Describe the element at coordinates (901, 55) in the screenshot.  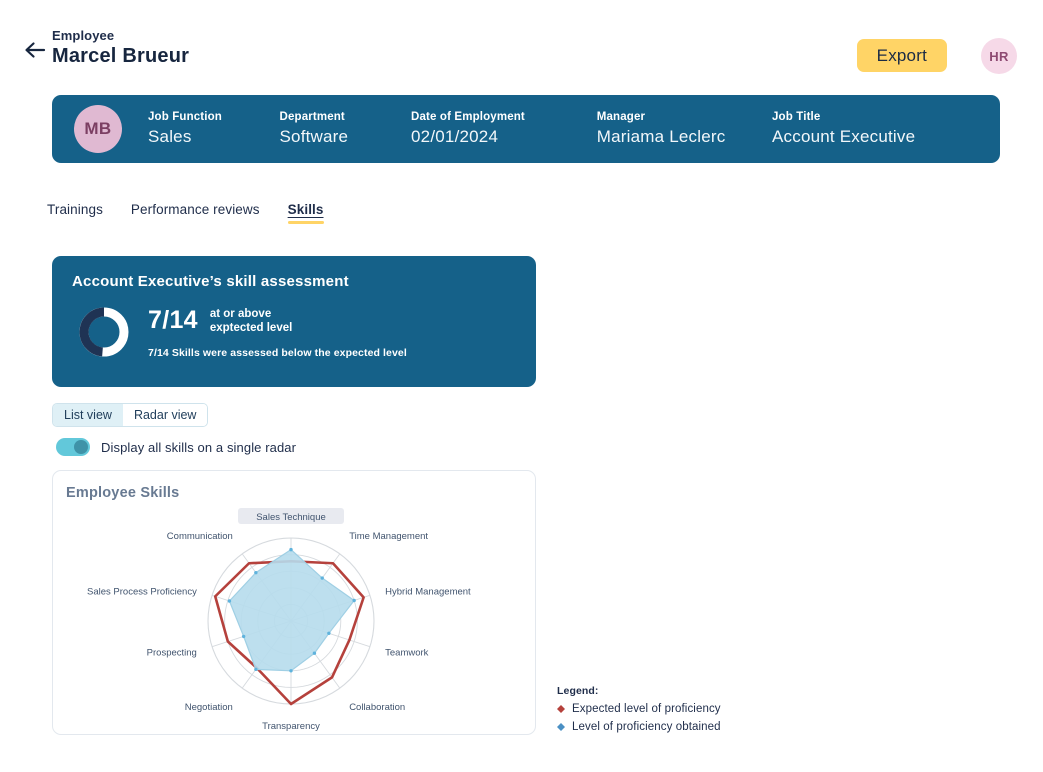
I see `export-button: Export` at that location.